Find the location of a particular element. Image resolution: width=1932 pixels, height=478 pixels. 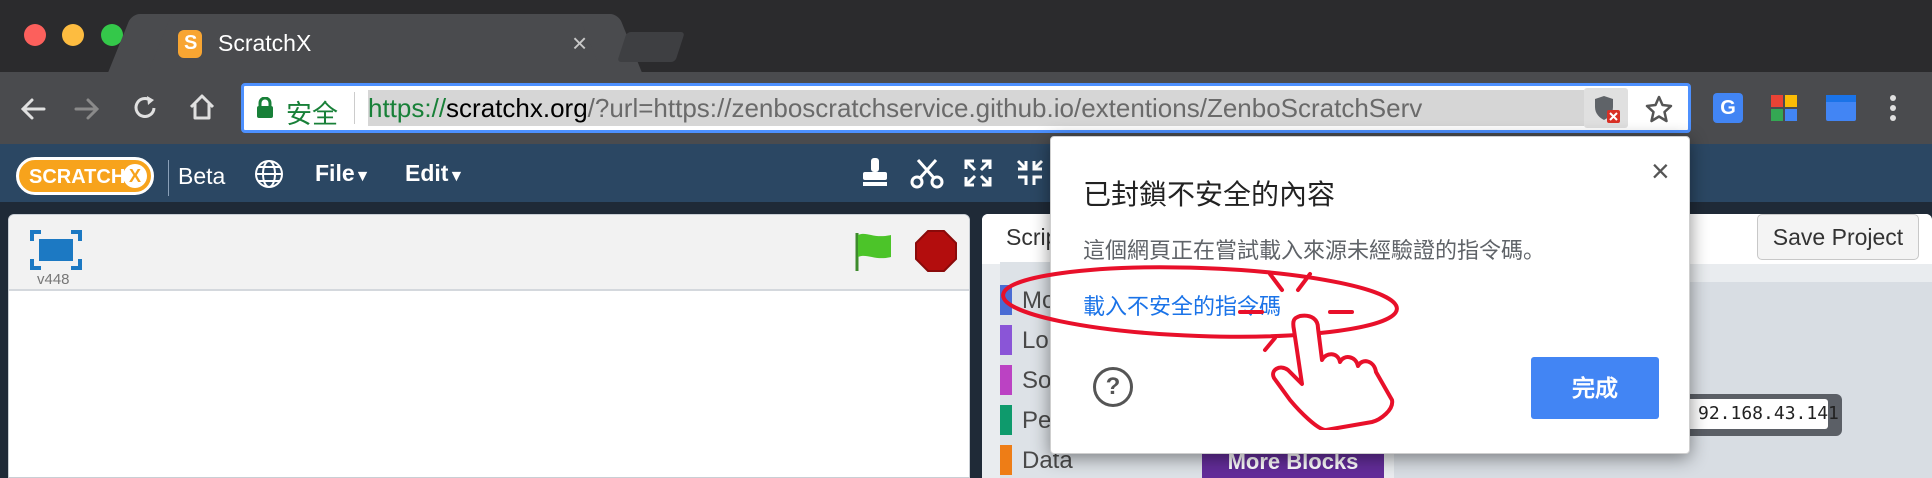

window-extension-icon is located at coordinates (1841, 108).